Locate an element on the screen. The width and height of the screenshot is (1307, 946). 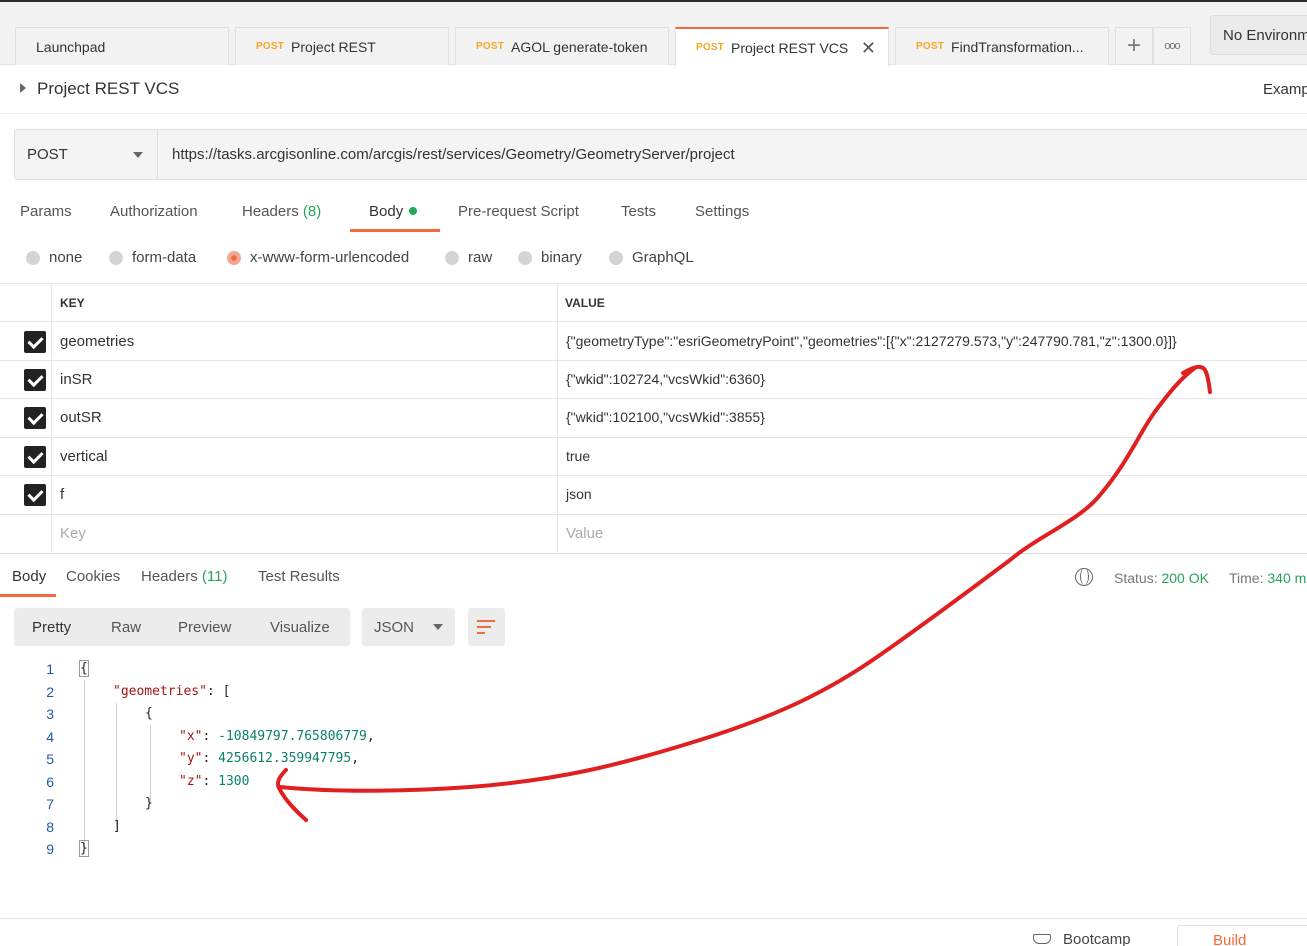
format-value: JSON is located at coordinates (394, 627).